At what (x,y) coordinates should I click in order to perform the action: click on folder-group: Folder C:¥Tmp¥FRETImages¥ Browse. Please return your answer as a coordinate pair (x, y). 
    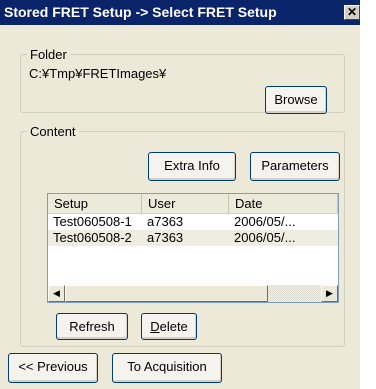
    Looking at the image, I should click on (182, 80).